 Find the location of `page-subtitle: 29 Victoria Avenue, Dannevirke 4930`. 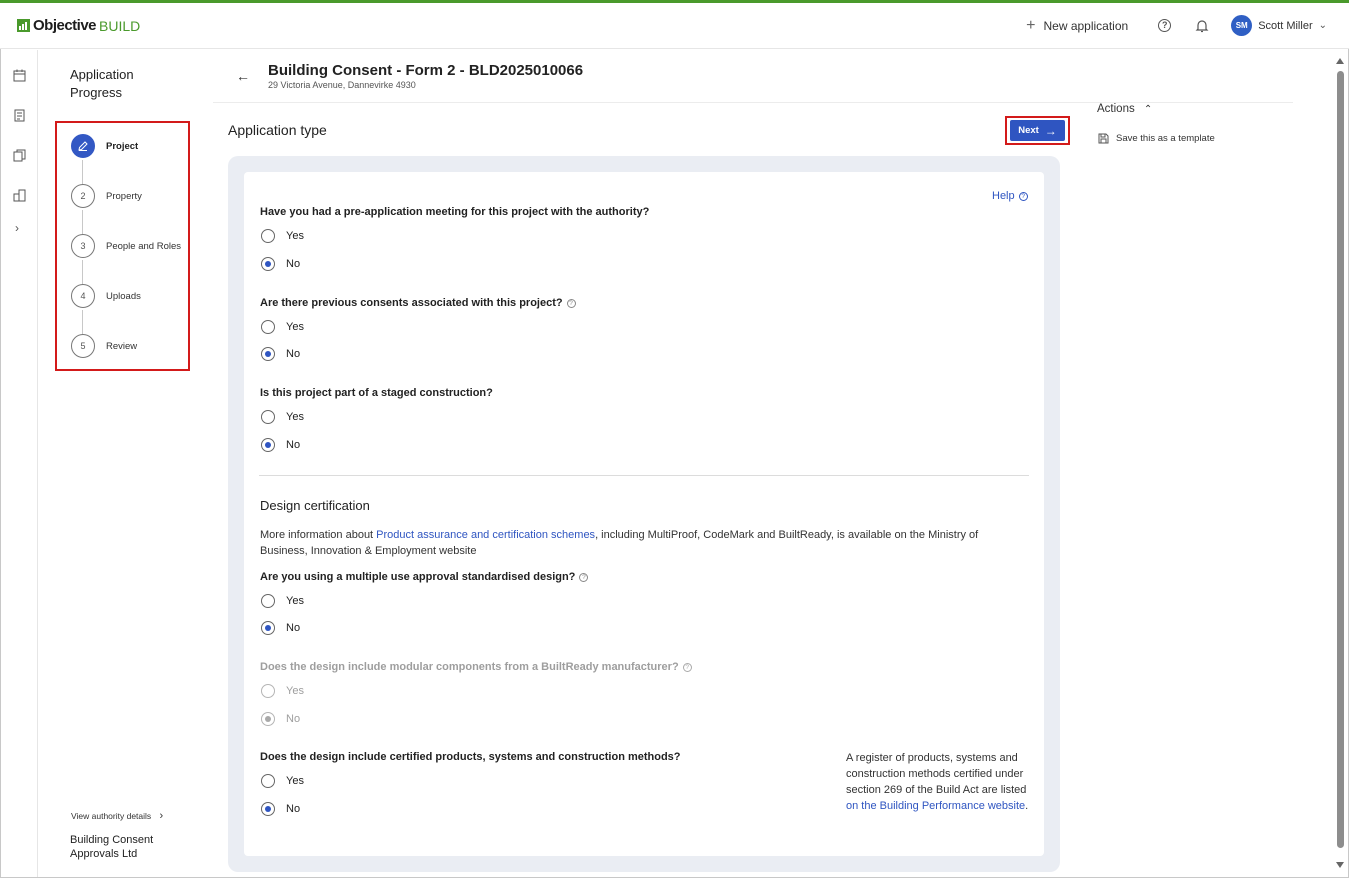

page-subtitle: 29 Victoria Avenue, Dannevirke 4930 is located at coordinates (342, 85).